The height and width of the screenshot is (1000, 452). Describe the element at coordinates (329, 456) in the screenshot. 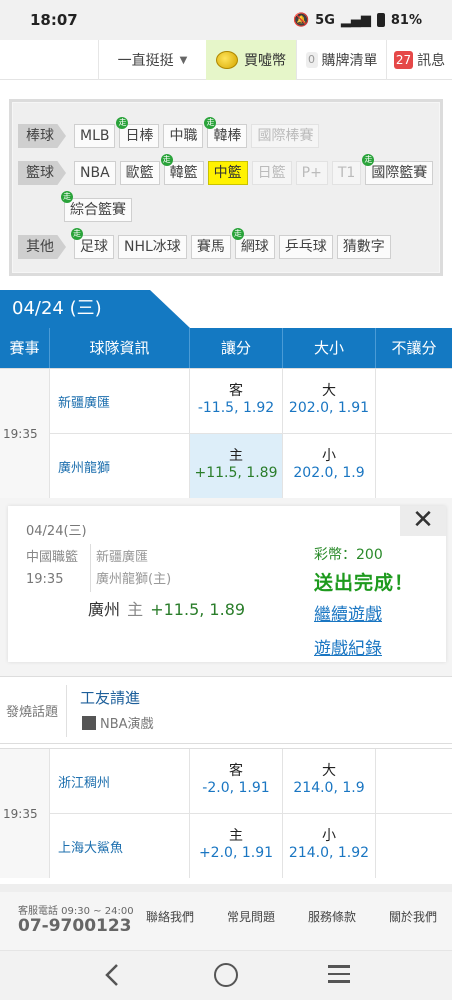

I see `total-label: 小` at that location.